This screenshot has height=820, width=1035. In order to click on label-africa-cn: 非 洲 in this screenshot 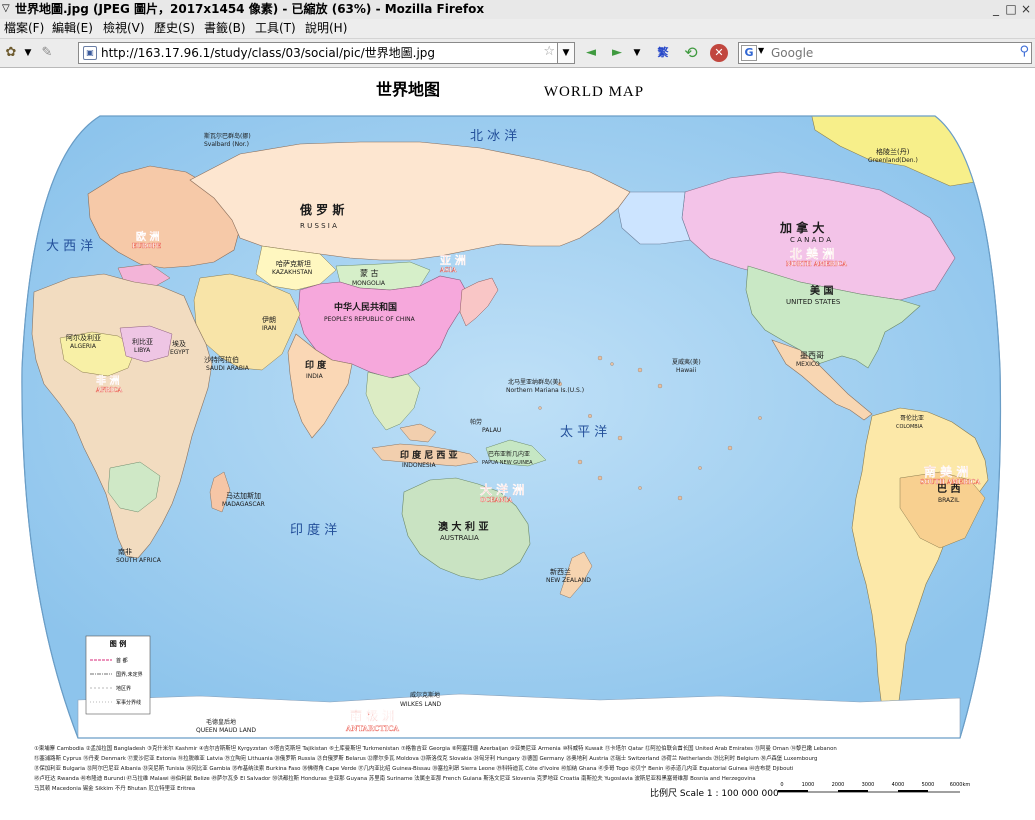, I will do `click(107, 380)`.